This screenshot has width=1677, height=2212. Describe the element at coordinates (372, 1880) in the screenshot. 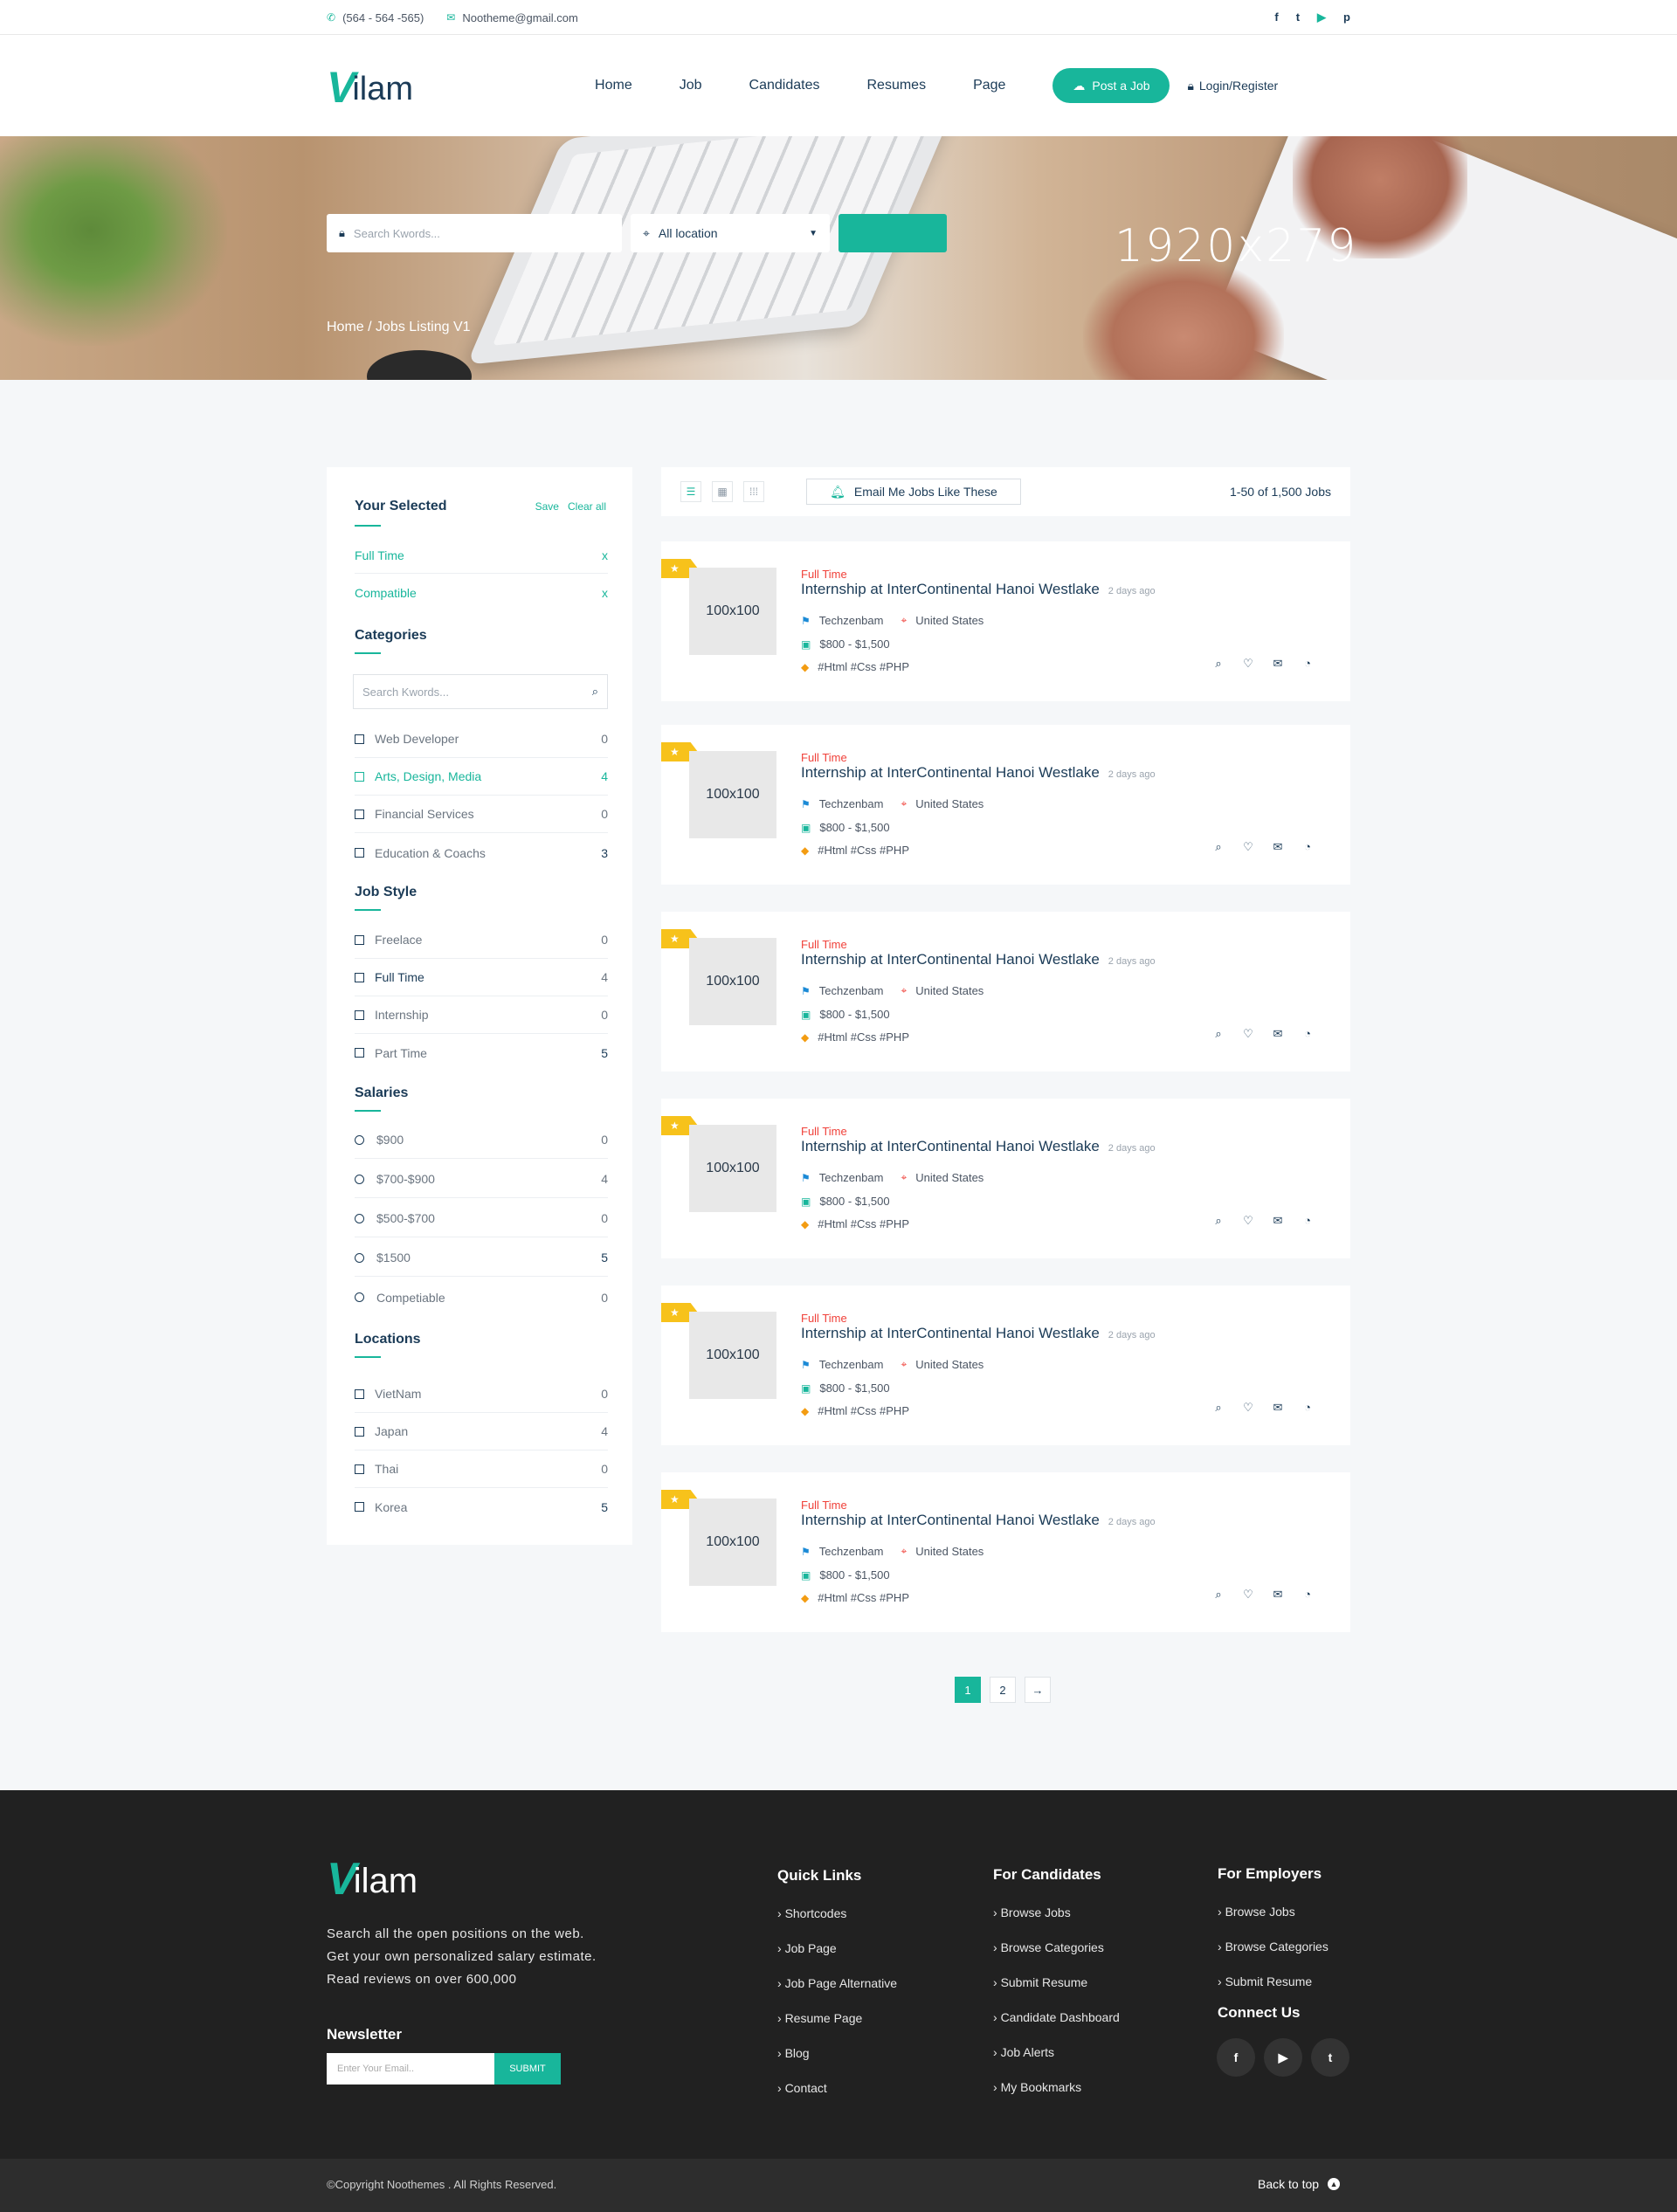

I see `footer-logo: V ilam` at that location.